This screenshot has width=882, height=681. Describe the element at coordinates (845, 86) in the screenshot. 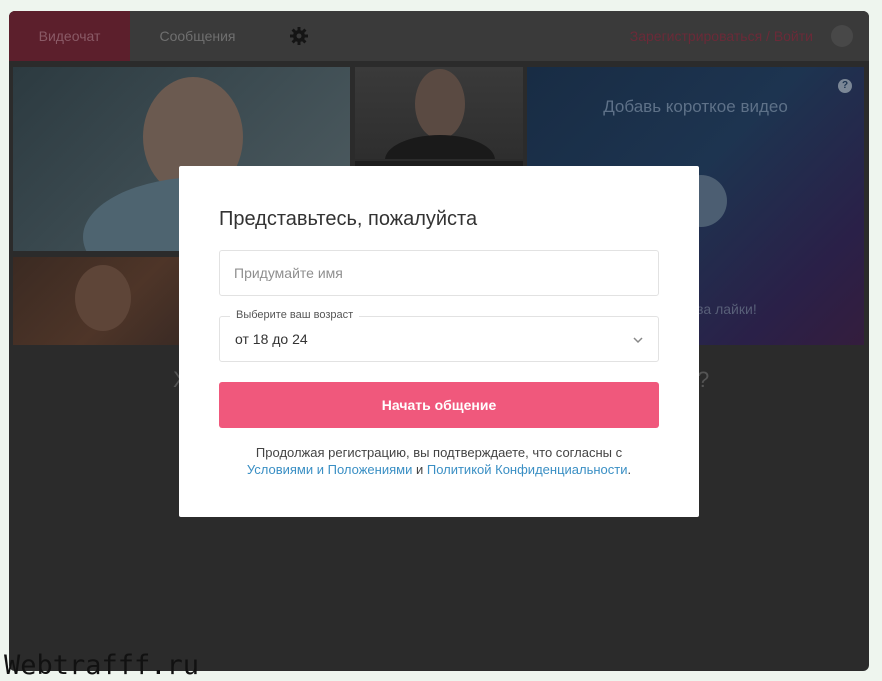

I see `help-icon: ?` at that location.